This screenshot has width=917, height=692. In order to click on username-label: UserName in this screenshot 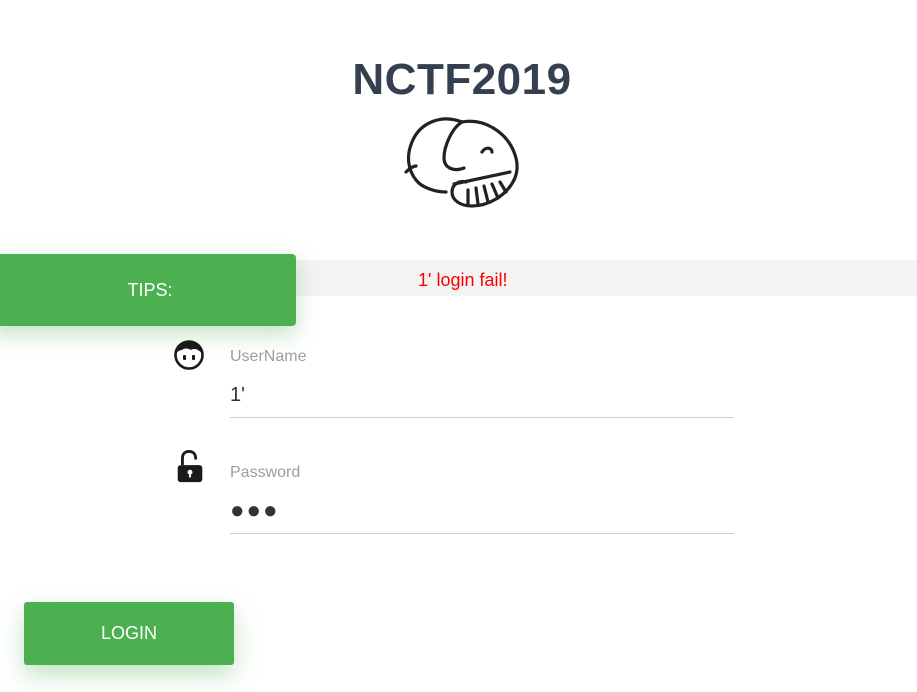, I will do `click(268, 356)`.